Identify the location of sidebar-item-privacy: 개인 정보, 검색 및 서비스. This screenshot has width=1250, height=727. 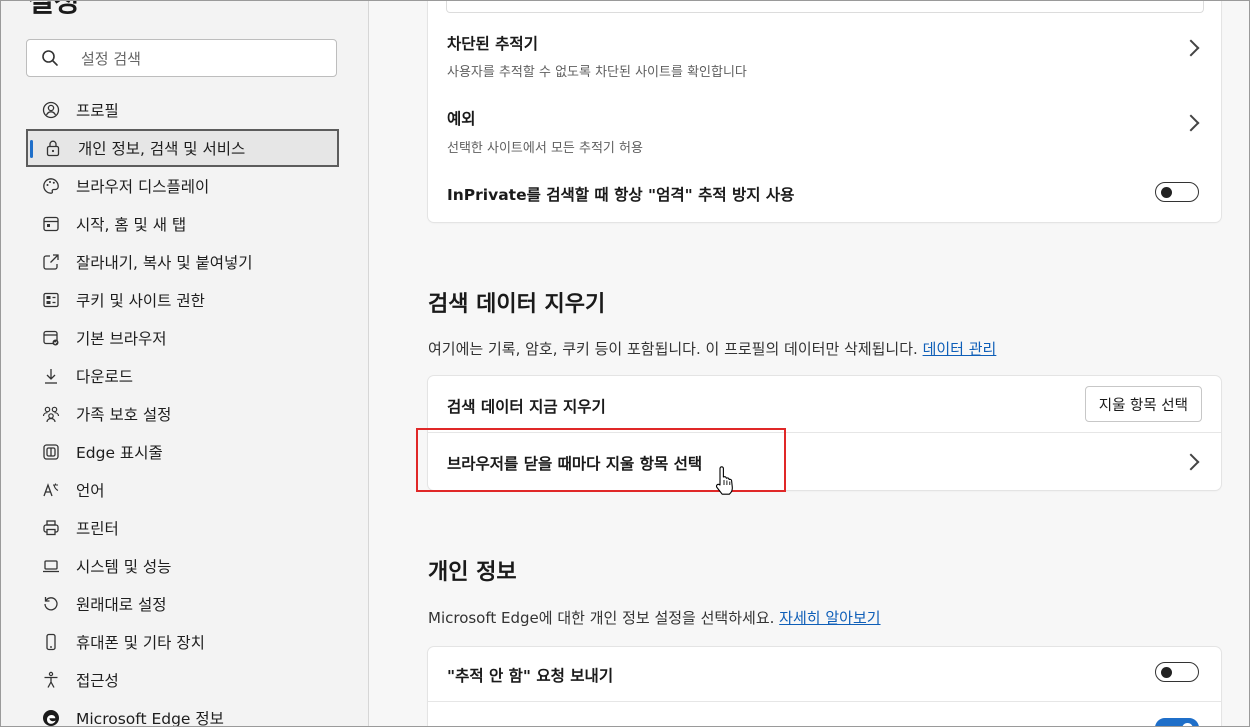
(182, 148).